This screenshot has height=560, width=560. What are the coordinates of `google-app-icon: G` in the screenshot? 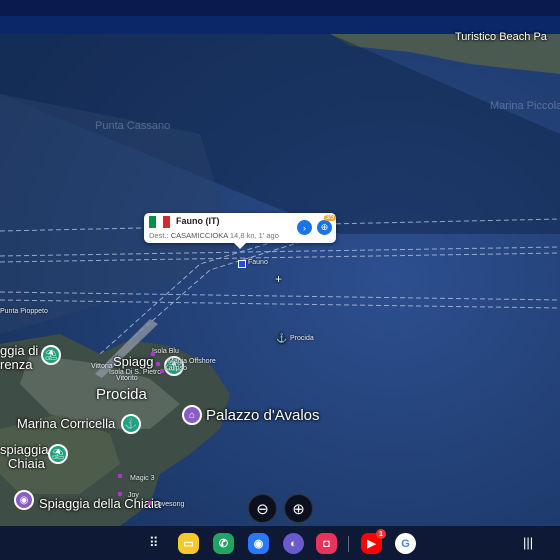 It's located at (405, 543).